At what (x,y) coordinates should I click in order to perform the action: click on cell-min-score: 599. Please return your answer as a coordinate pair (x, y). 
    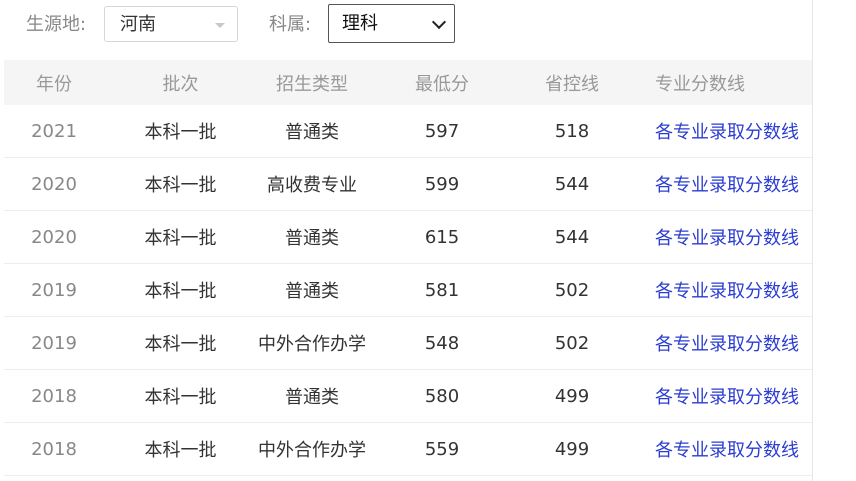
    Looking at the image, I should click on (442, 184).